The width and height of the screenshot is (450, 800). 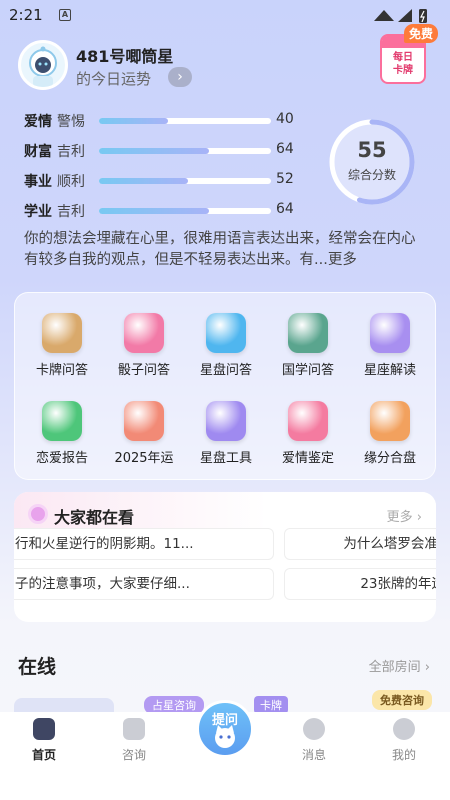 I want to click on all-rooms-link: 全部房间 ›, so click(x=399, y=665).